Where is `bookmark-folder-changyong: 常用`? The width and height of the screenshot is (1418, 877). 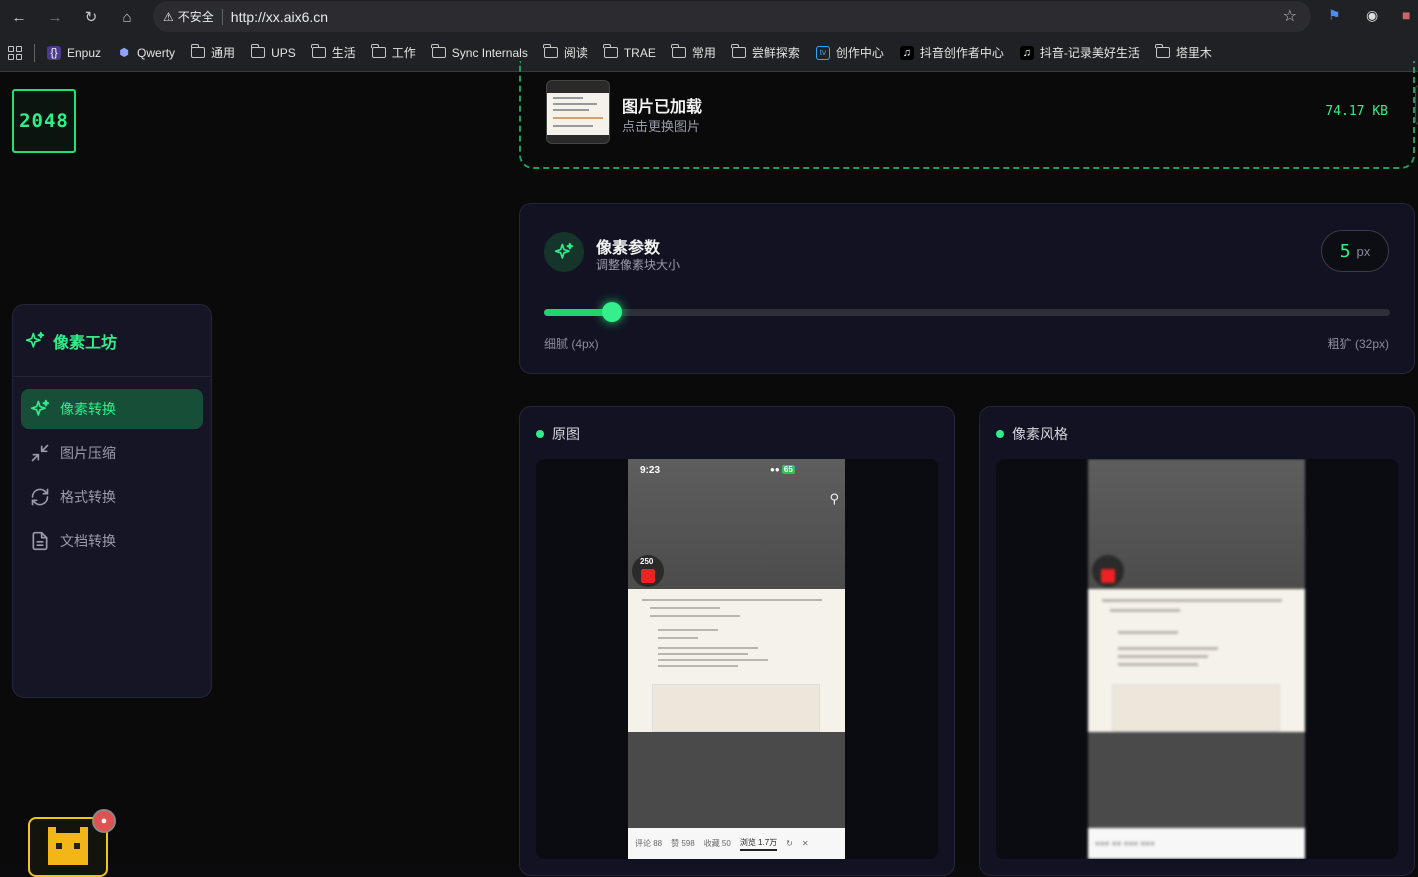
bookmark-folder-changyong: 常用 is located at coordinates (693, 52).